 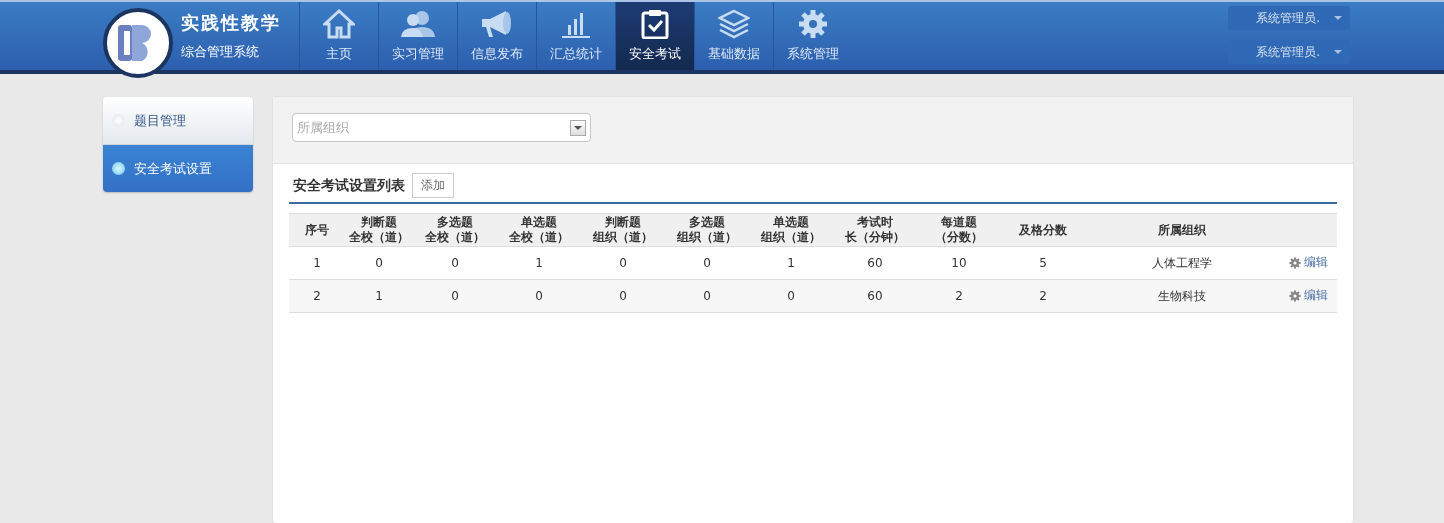 What do you see at coordinates (1308, 263) in the screenshot?
I see `edit-link: 编辑` at bounding box center [1308, 263].